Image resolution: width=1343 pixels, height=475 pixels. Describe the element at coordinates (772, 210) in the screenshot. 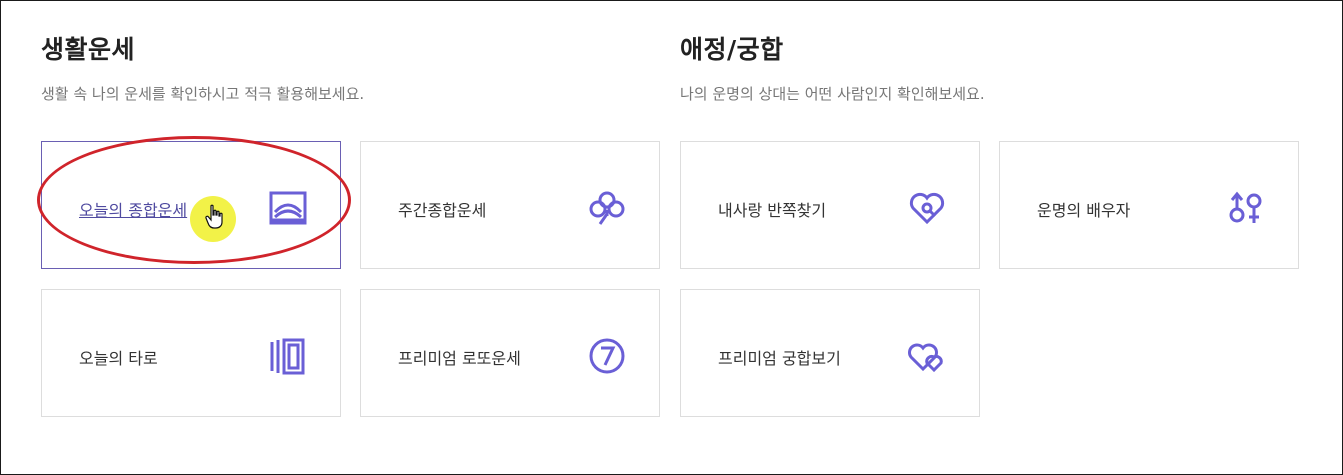

I see `card-label: 내사랑 반쪽찾기` at that location.